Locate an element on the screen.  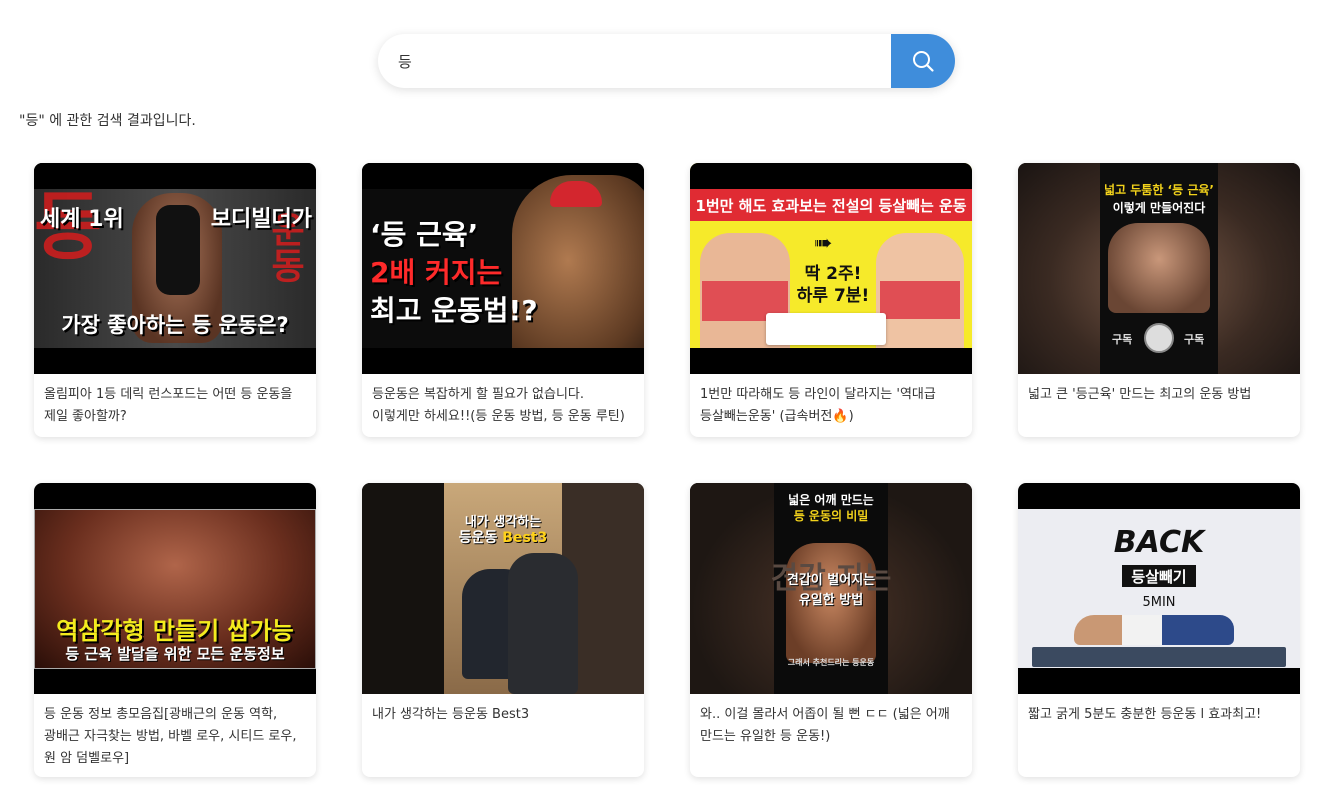
thumb-text: 최고 운동법!? is located at coordinates (454, 310).